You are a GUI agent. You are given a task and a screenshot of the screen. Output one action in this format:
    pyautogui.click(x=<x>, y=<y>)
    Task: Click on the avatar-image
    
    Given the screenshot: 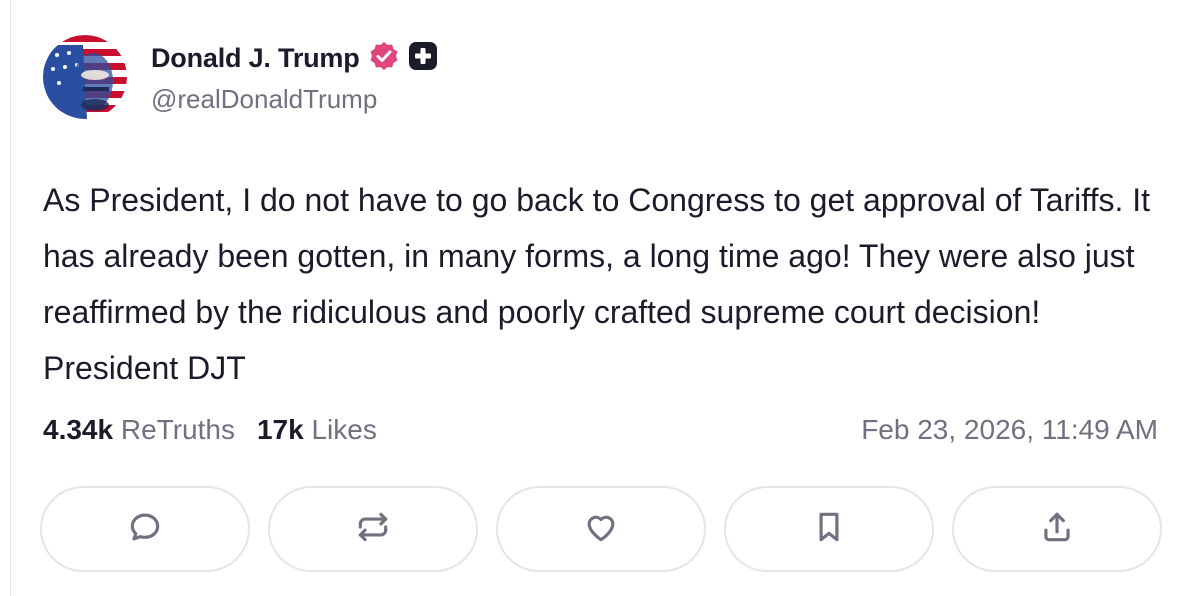 What is the action you would take?
    pyautogui.click(x=85, y=77)
    